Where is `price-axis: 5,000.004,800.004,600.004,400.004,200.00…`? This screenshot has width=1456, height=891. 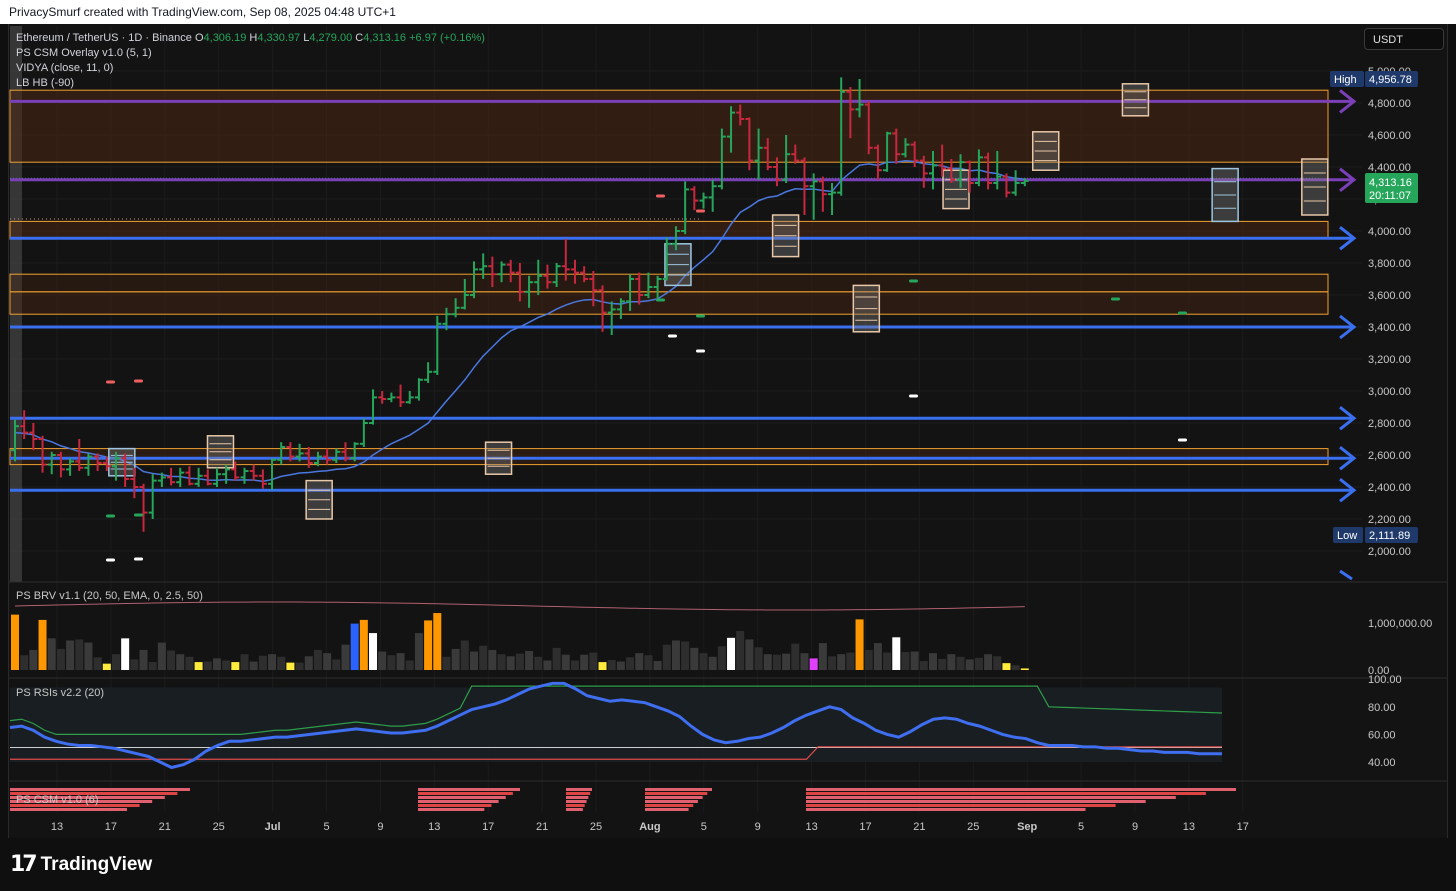
price-axis: 5,000.004,800.004,600.004,400.004,200.00… is located at coordinates (1389, 312).